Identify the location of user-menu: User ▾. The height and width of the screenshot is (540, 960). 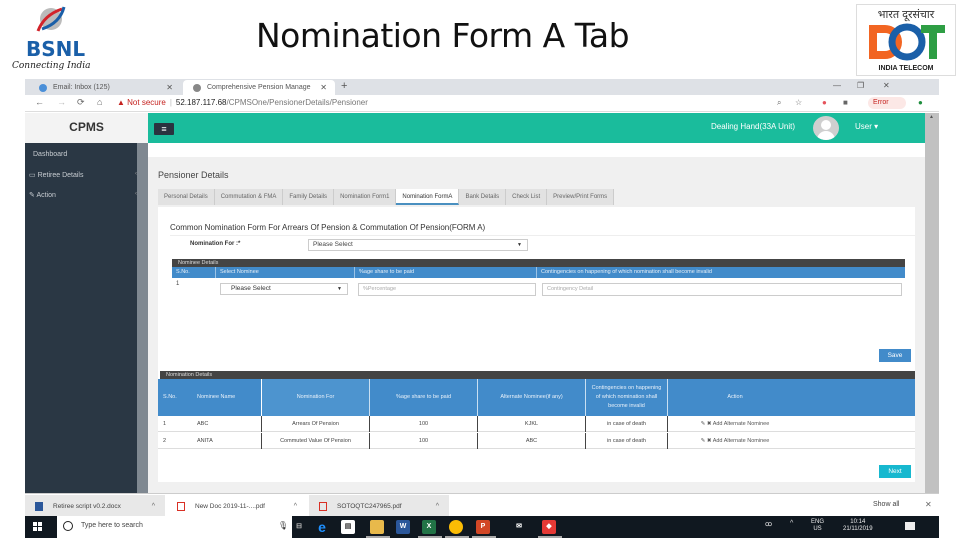
(866, 126).